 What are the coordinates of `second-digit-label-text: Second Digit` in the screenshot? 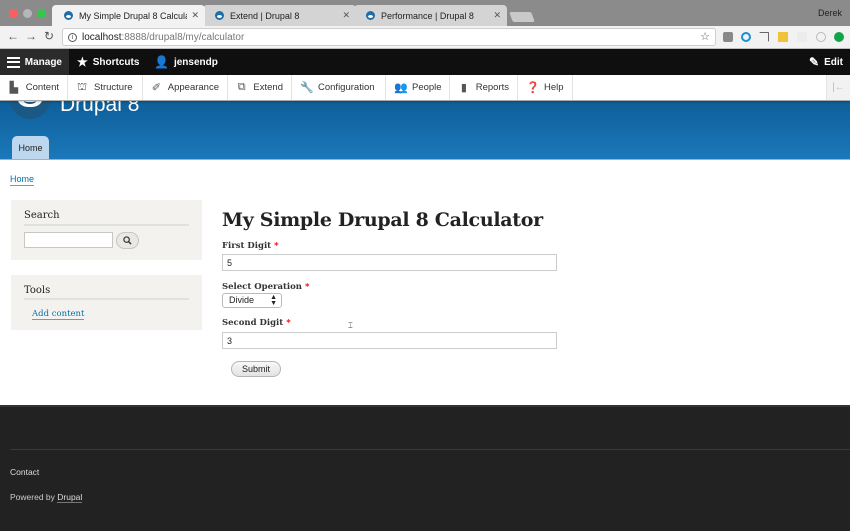 It's located at (253, 323).